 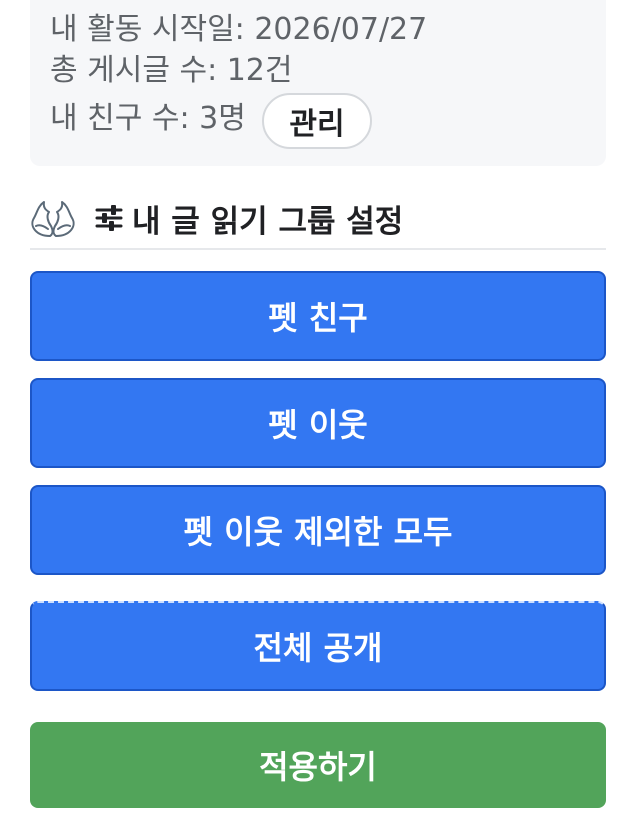 What do you see at coordinates (318, 530) in the screenshot?
I see `group-button-all-except-neighbors: 펫 이웃 제외한 모두` at bounding box center [318, 530].